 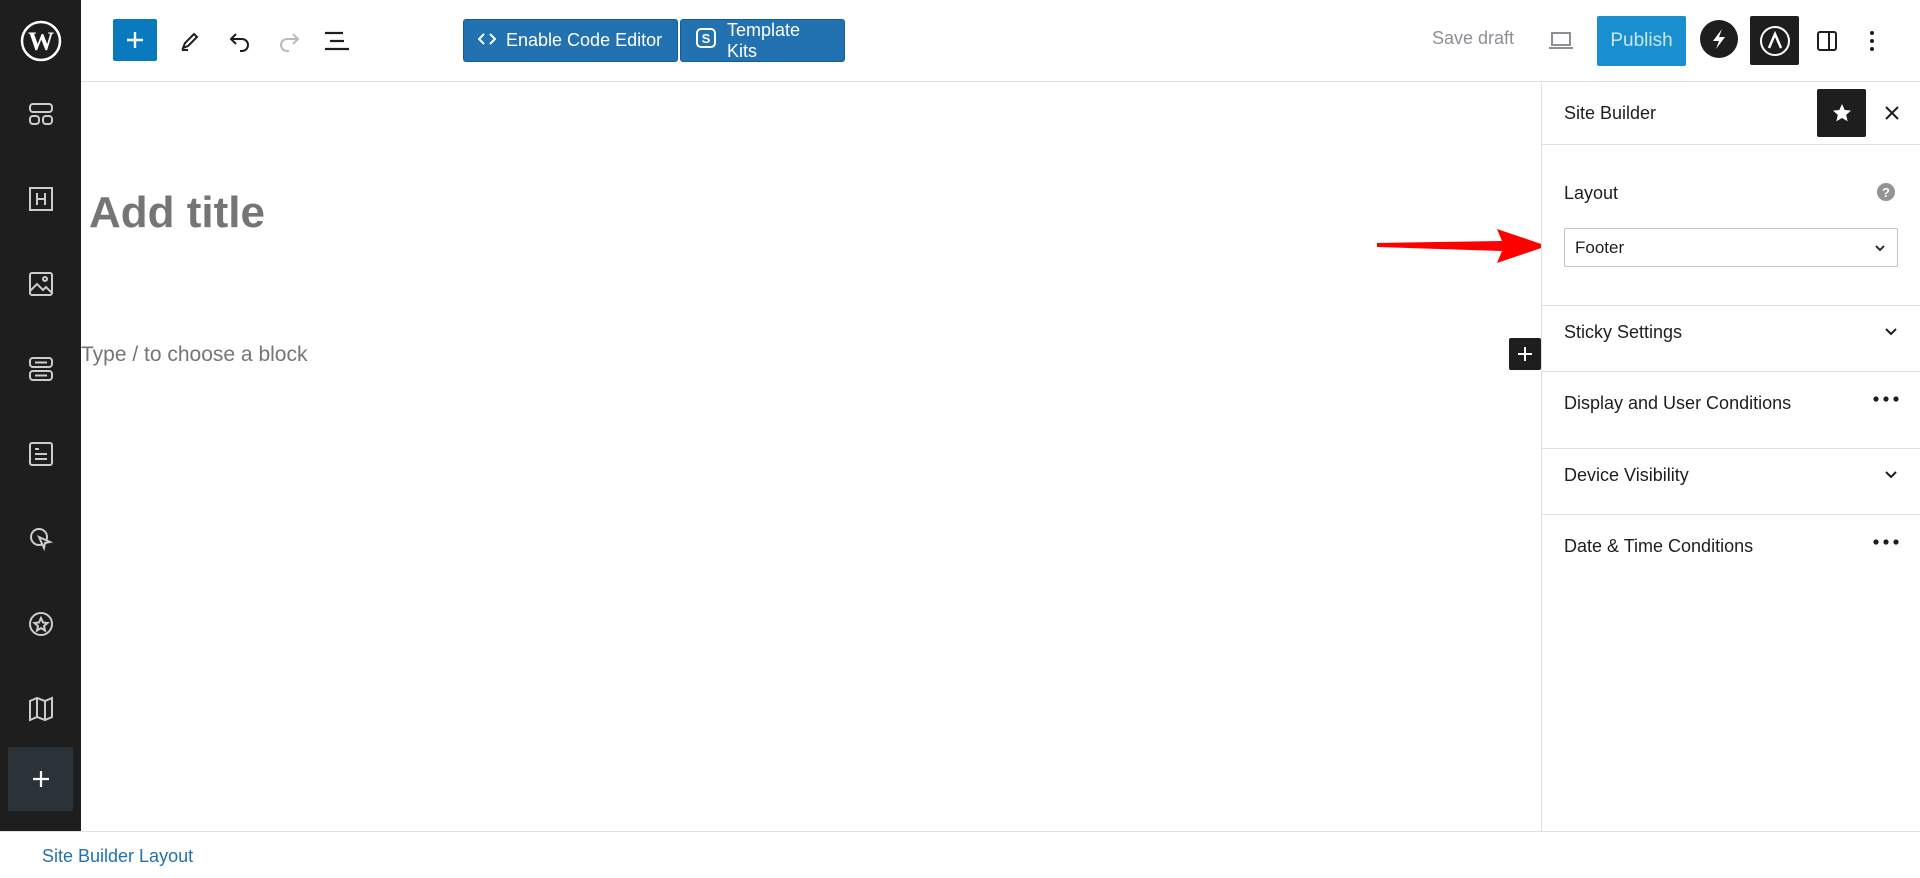 What do you see at coordinates (1659, 546) in the screenshot?
I see `panel-label: Date & Time Conditions` at bounding box center [1659, 546].